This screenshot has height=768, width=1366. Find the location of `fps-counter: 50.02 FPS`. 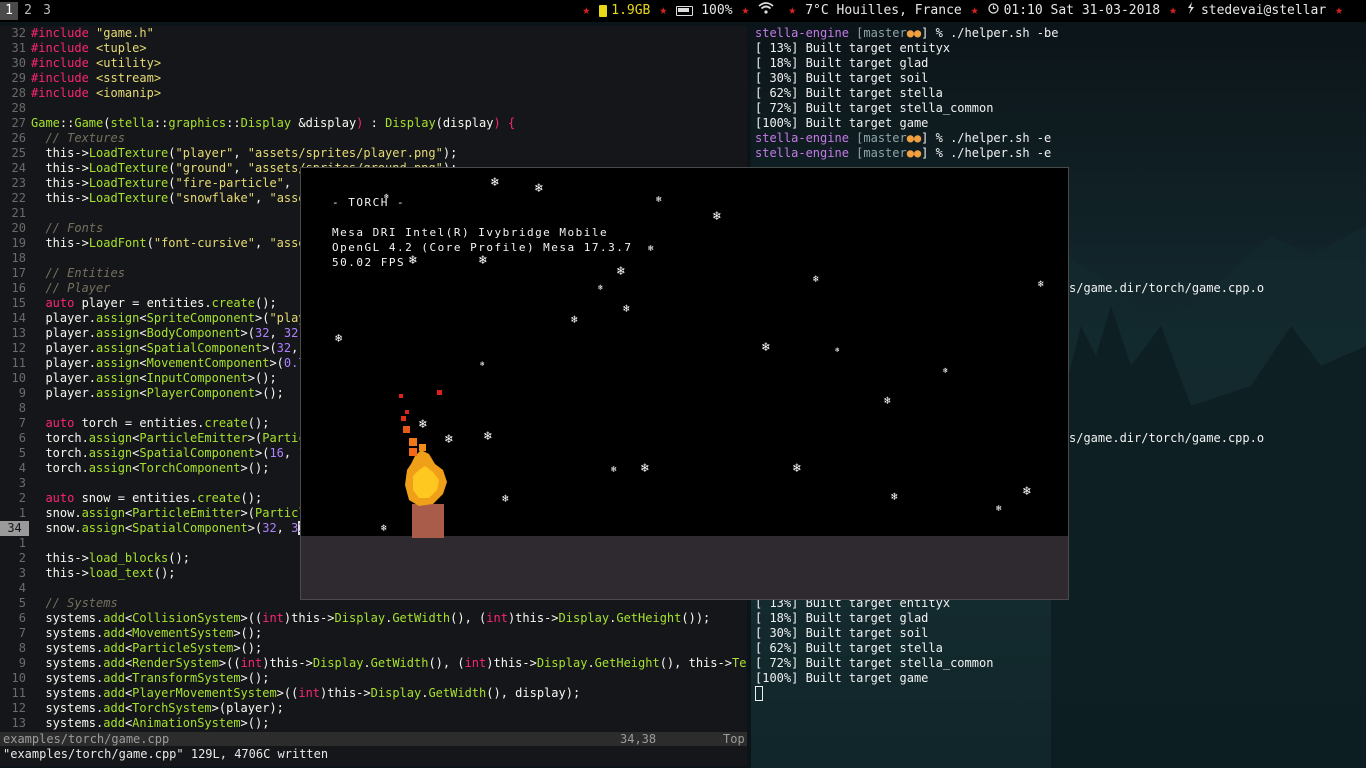

fps-counter: 50.02 FPS is located at coordinates (369, 262).